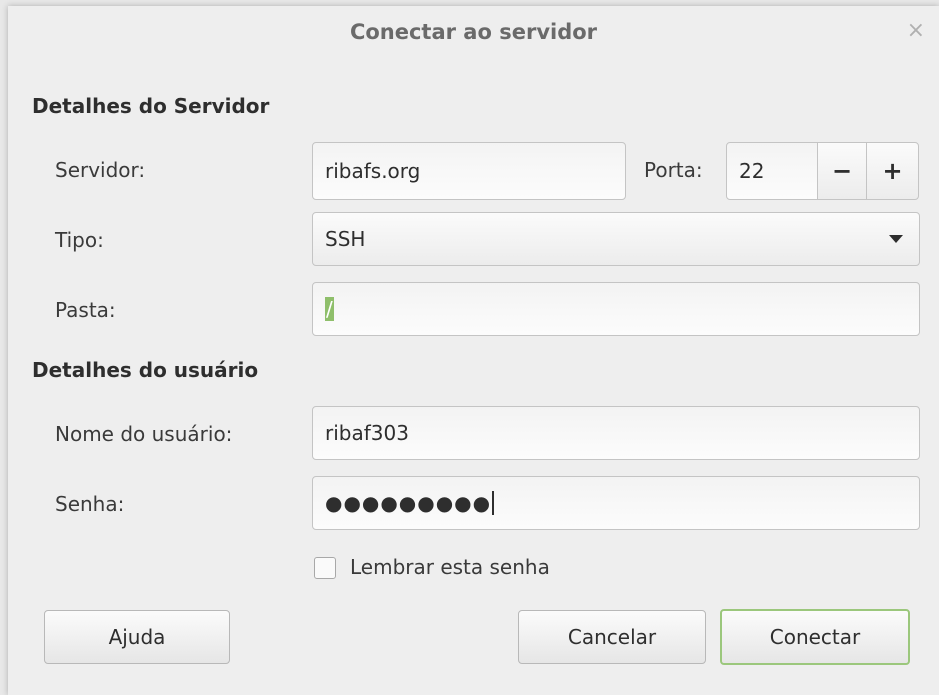 This screenshot has width=939, height=695. I want to click on help-button: Ajuda, so click(137, 637).